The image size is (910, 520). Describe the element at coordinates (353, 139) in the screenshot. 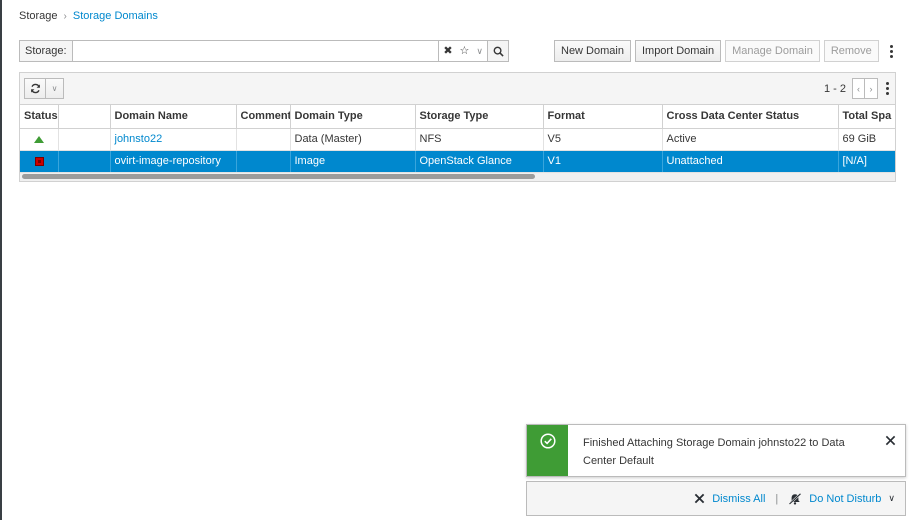

I see `domain-type-cell: Data (Master)` at that location.